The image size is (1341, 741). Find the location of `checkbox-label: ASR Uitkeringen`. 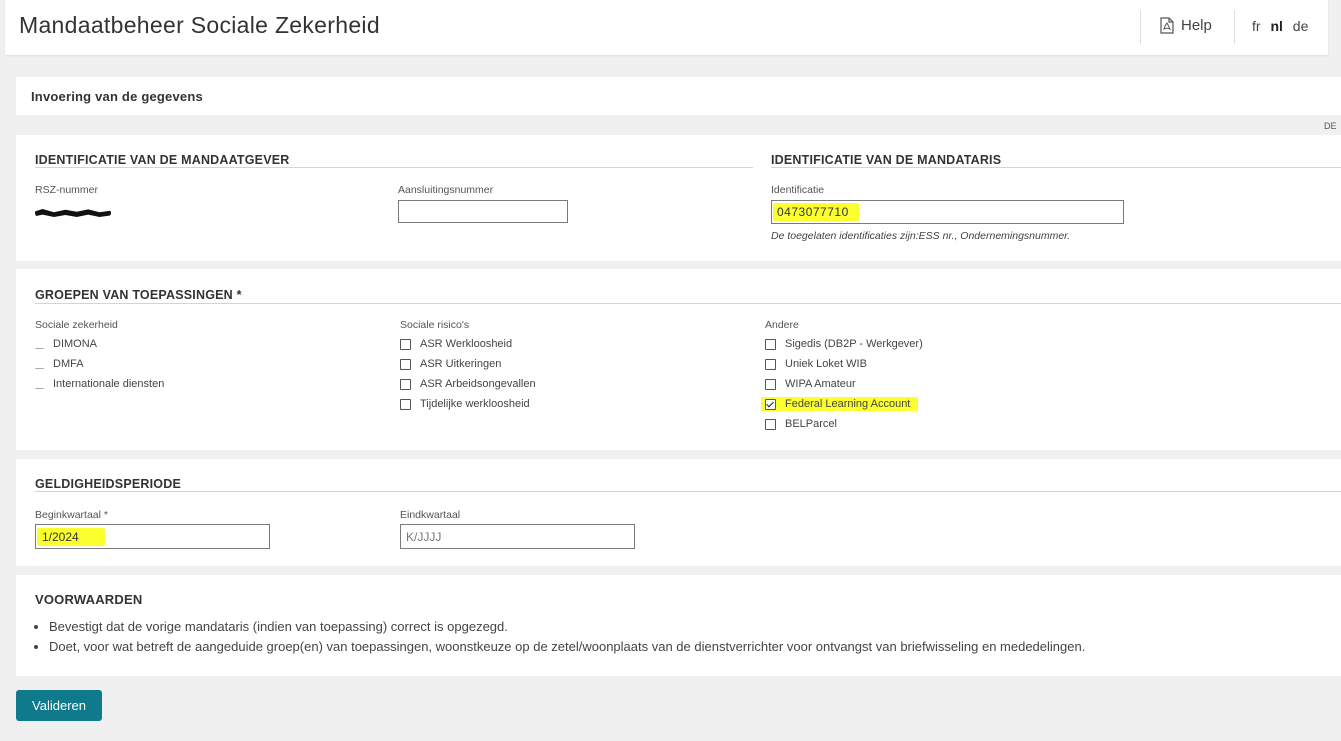

checkbox-label: ASR Uitkeringen is located at coordinates (461, 364).